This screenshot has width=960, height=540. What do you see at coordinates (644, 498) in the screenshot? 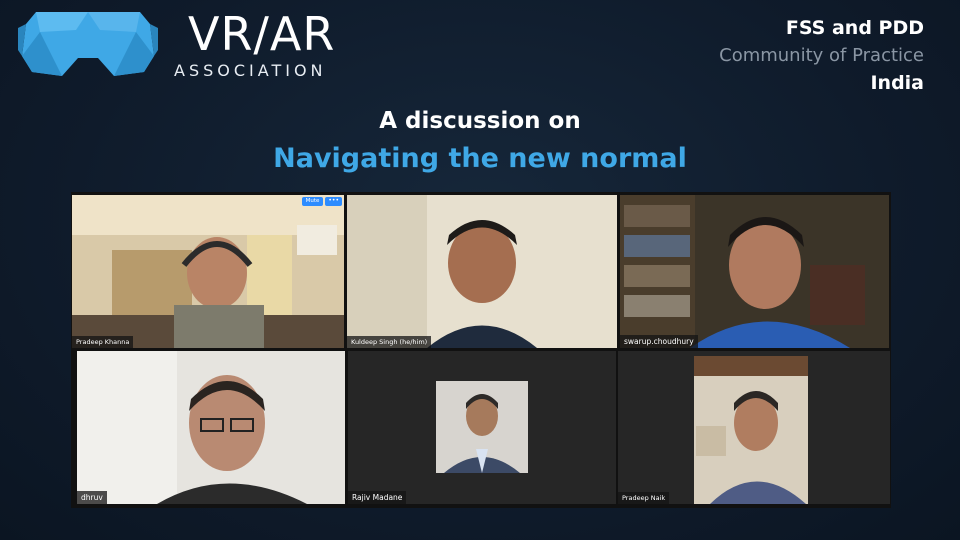
I see `participant-name: Pradeep Naik` at bounding box center [644, 498].